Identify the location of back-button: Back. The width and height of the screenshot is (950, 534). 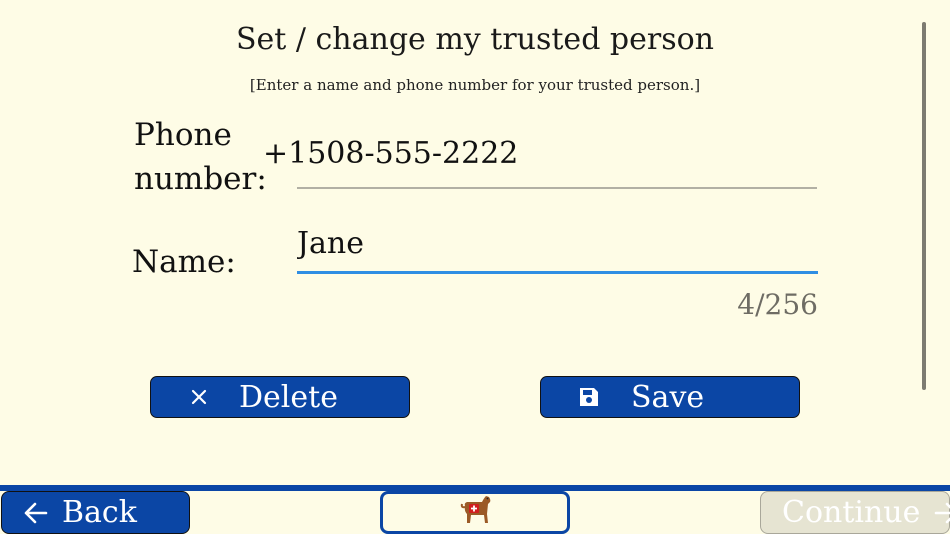
(95, 512).